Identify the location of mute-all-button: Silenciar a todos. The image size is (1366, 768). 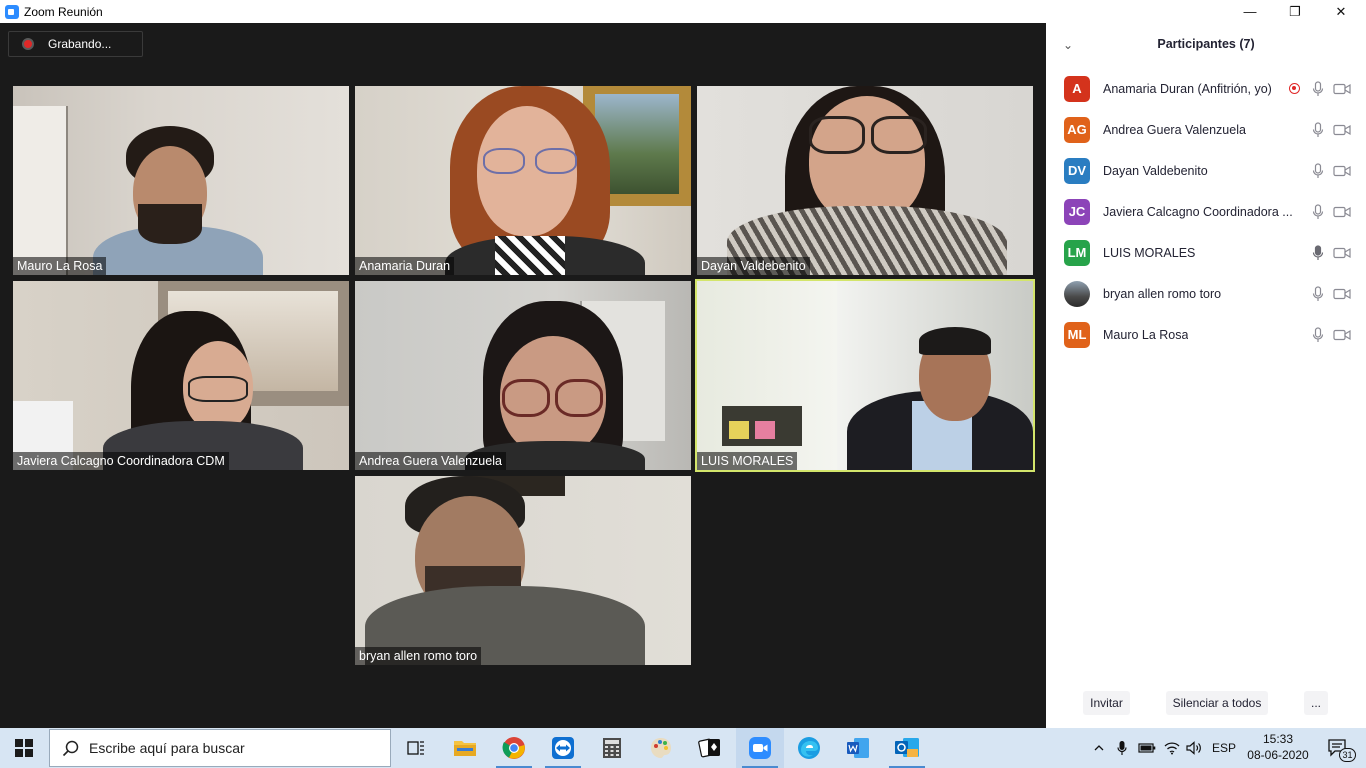
(1217, 703).